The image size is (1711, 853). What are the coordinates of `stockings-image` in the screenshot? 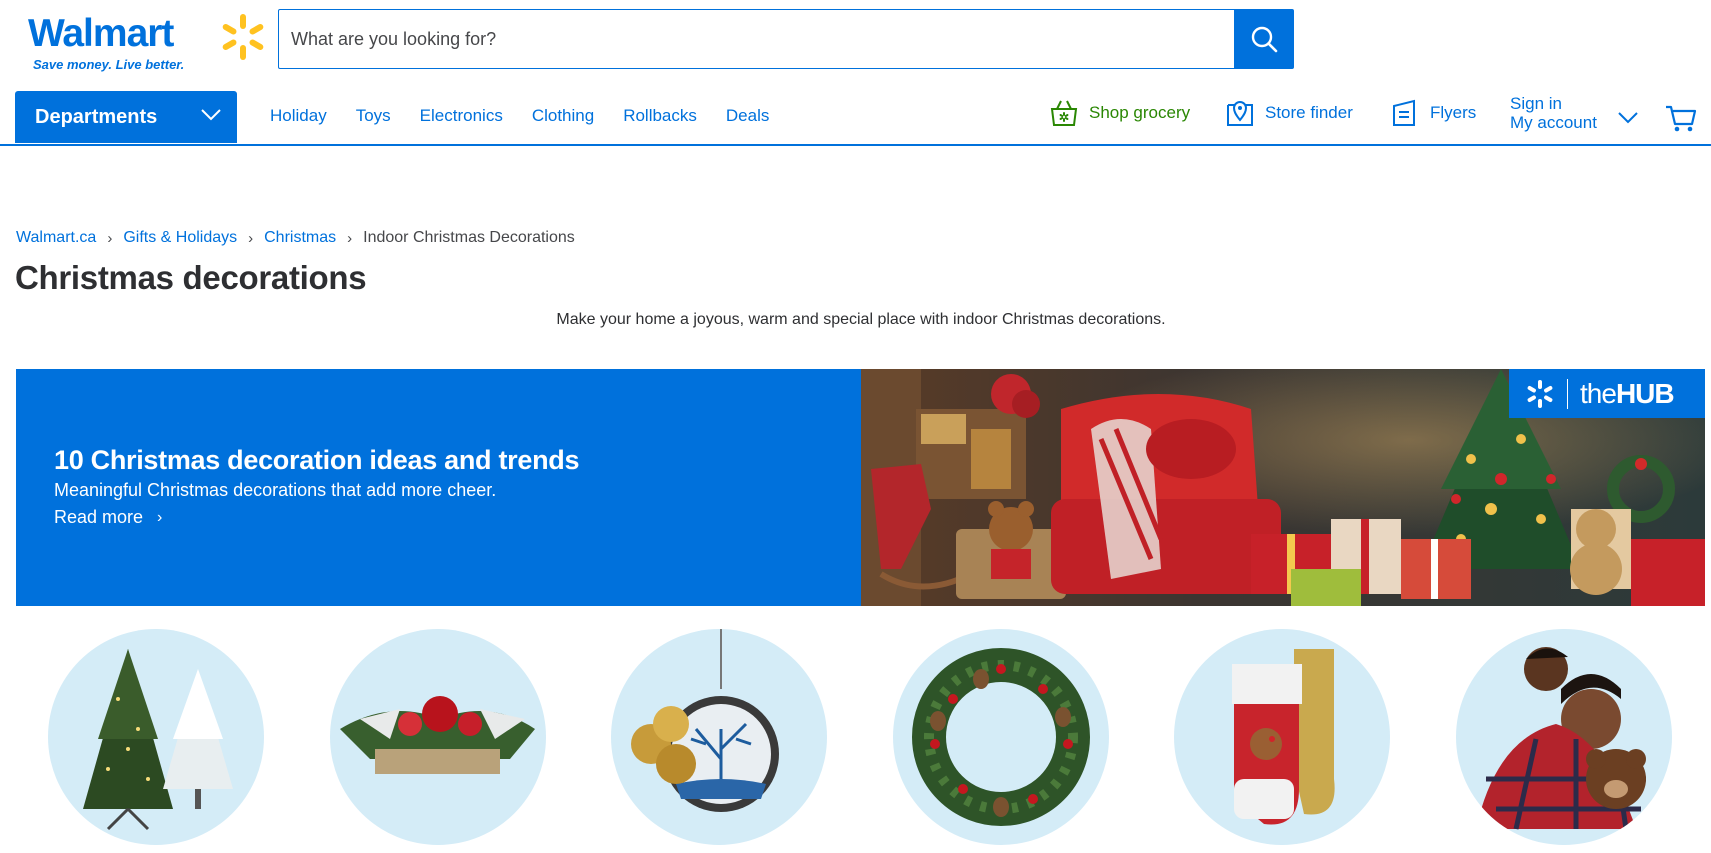 It's located at (1283, 737).